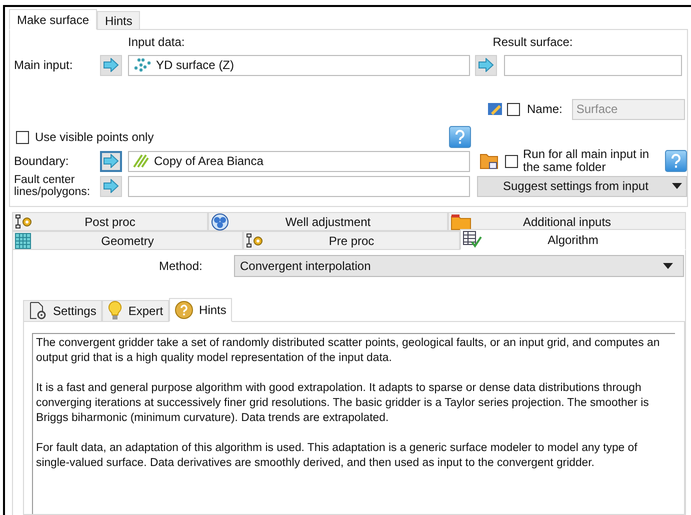  I want to click on tab: Post proc, so click(110, 221).